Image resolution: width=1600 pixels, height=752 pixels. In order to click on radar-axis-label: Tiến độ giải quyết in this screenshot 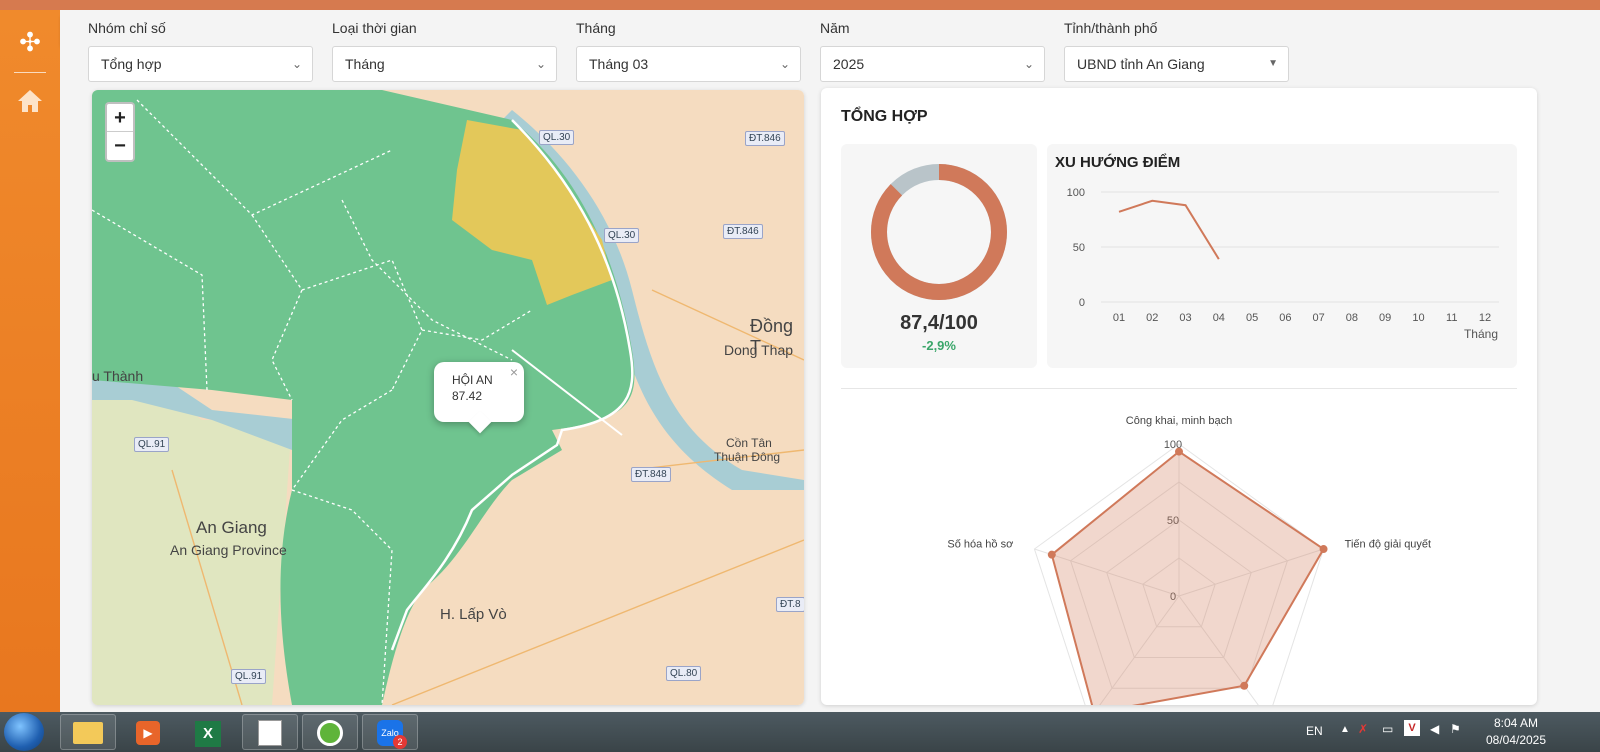, I will do `click(1388, 544)`.